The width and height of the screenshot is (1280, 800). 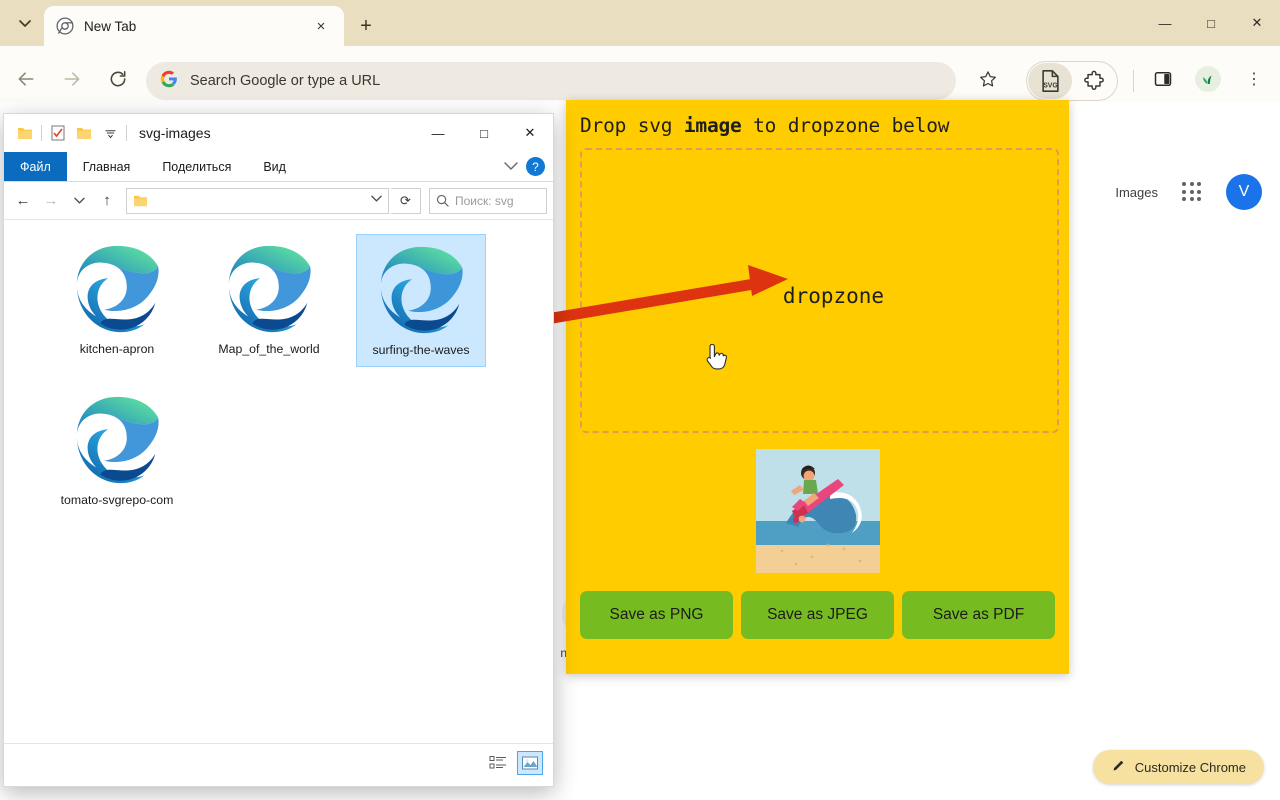 I want to click on explorer-status-bar, so click(x=278, y=762).